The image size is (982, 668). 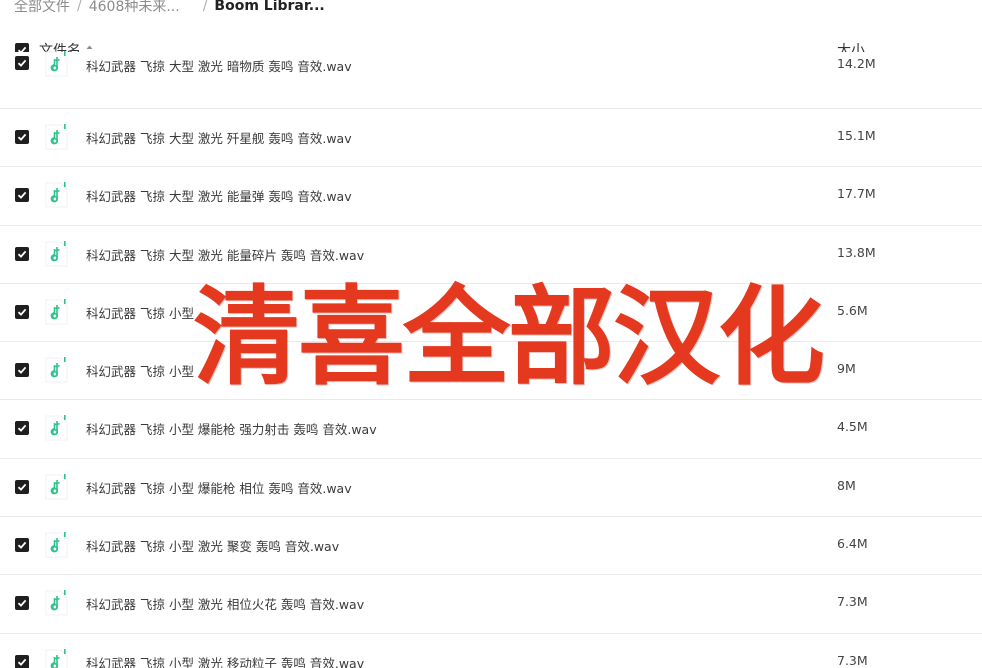 What do you see at coordinates (491, 138) in the screenshot?
I see `table-row: 科幻武器 飞掠 大型 激光 歼星舰 轰鸣 音效.wav 15.1M` at bounding box center [491, 138].